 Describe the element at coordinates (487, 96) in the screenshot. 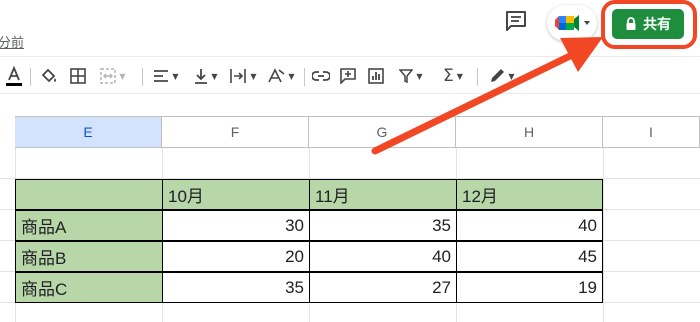

I see `annotation-arrow` at that location.